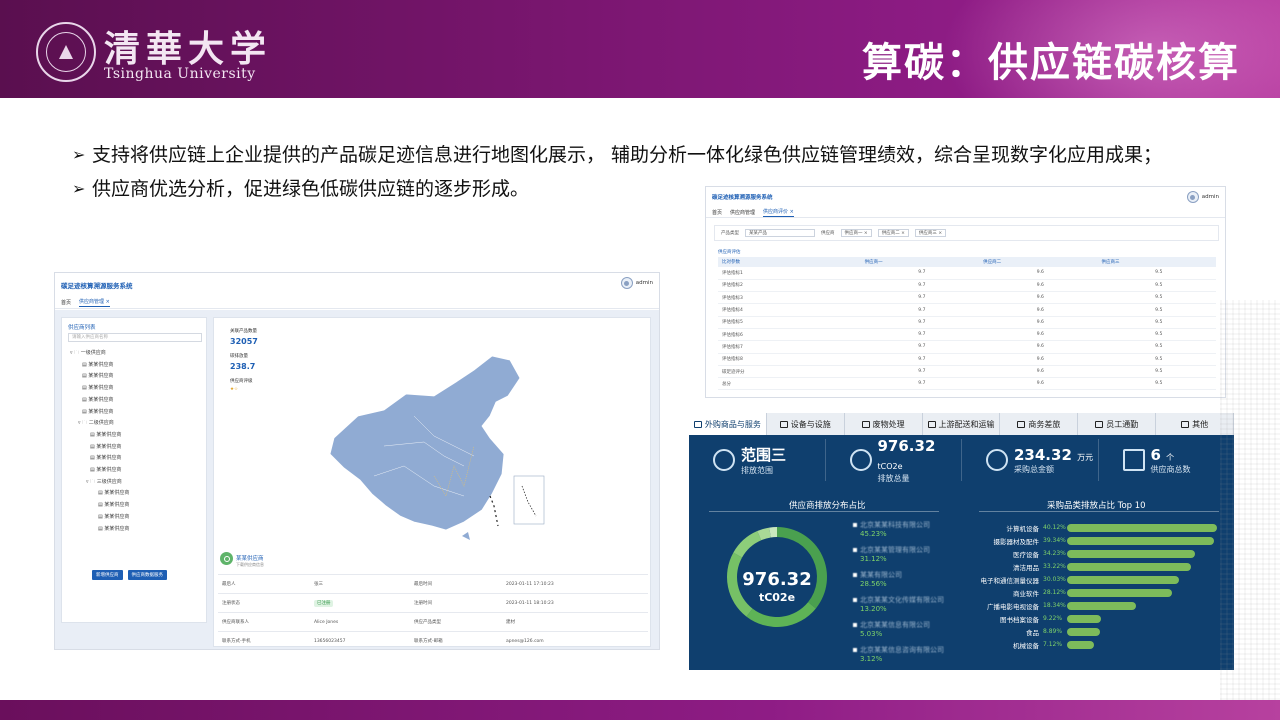 The image size is (1280, 720). Describe the element at coordinates (1250, 500) in the screenshot. I see `decorative-pattern` at that location.